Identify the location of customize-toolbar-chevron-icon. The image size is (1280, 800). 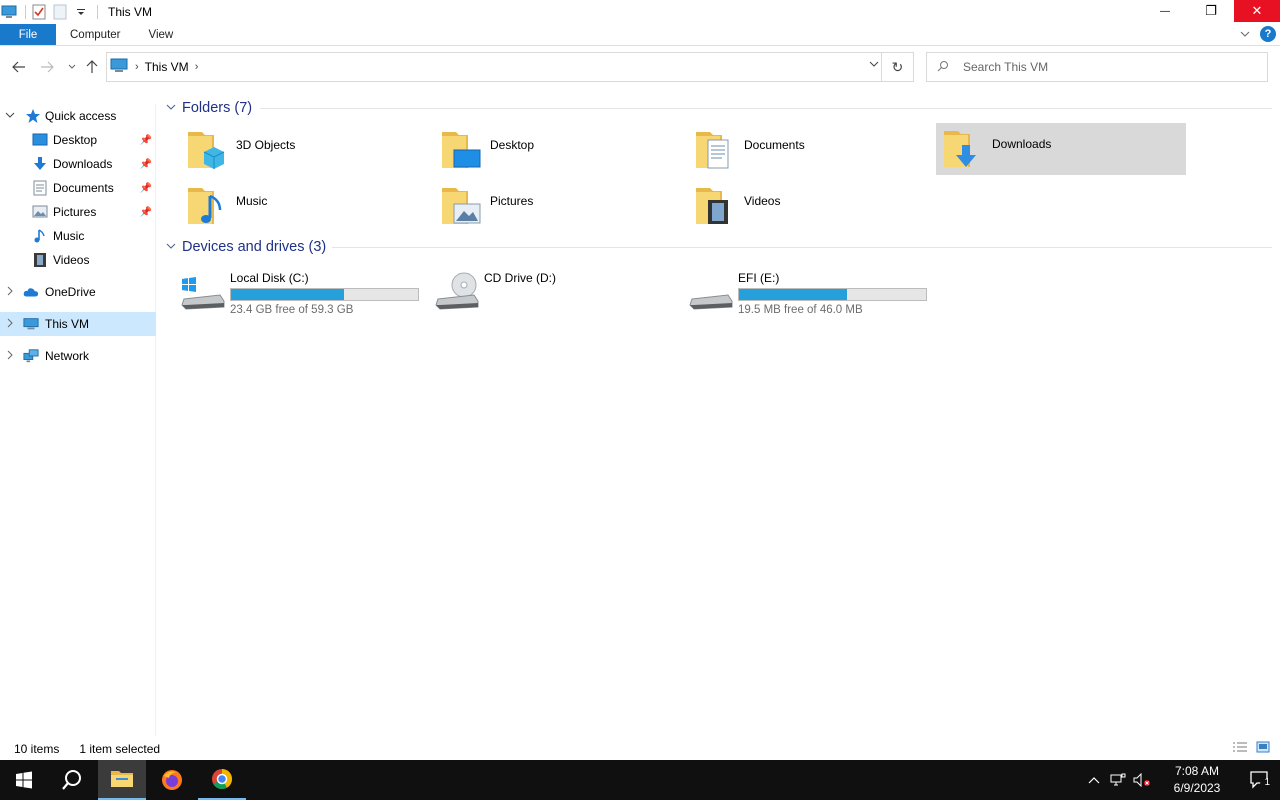
(81, 12).